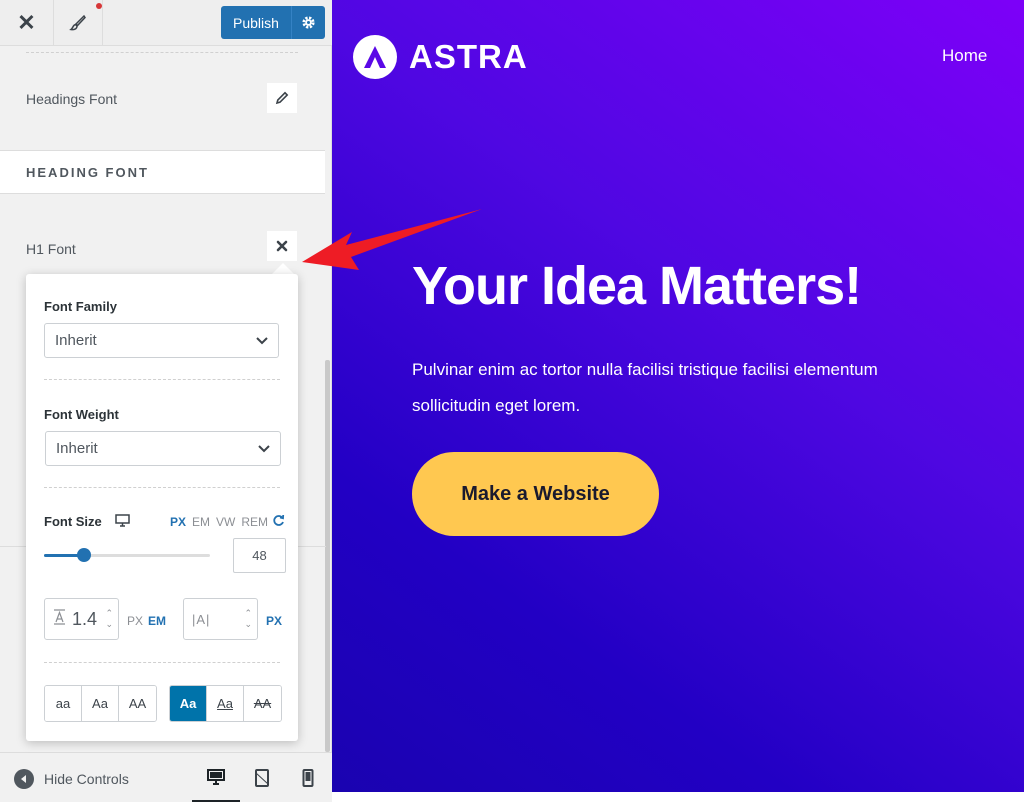 This screenshot has height=802, width=1024. I want to click on line-height-unit-px: PX, so click(135, 621).